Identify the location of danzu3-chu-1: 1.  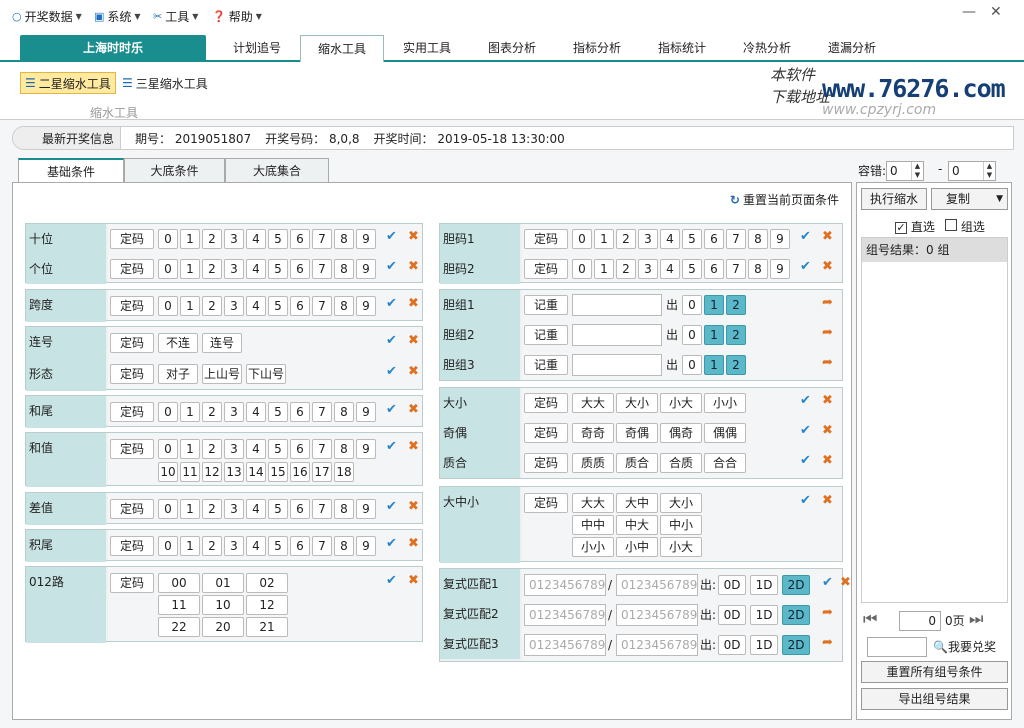
(714, 365).